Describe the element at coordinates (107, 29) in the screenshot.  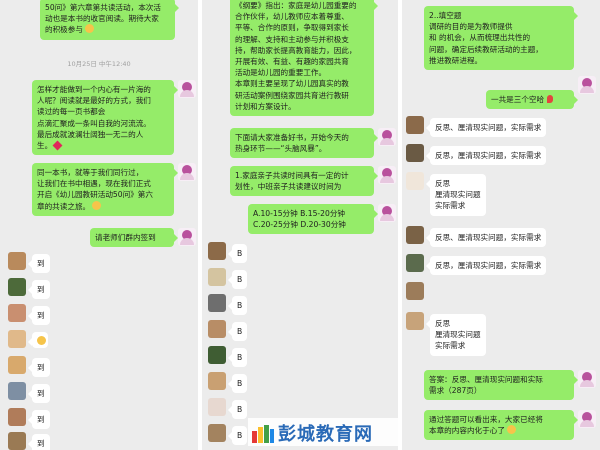
I see `message-text: 的积极参与` at that location.